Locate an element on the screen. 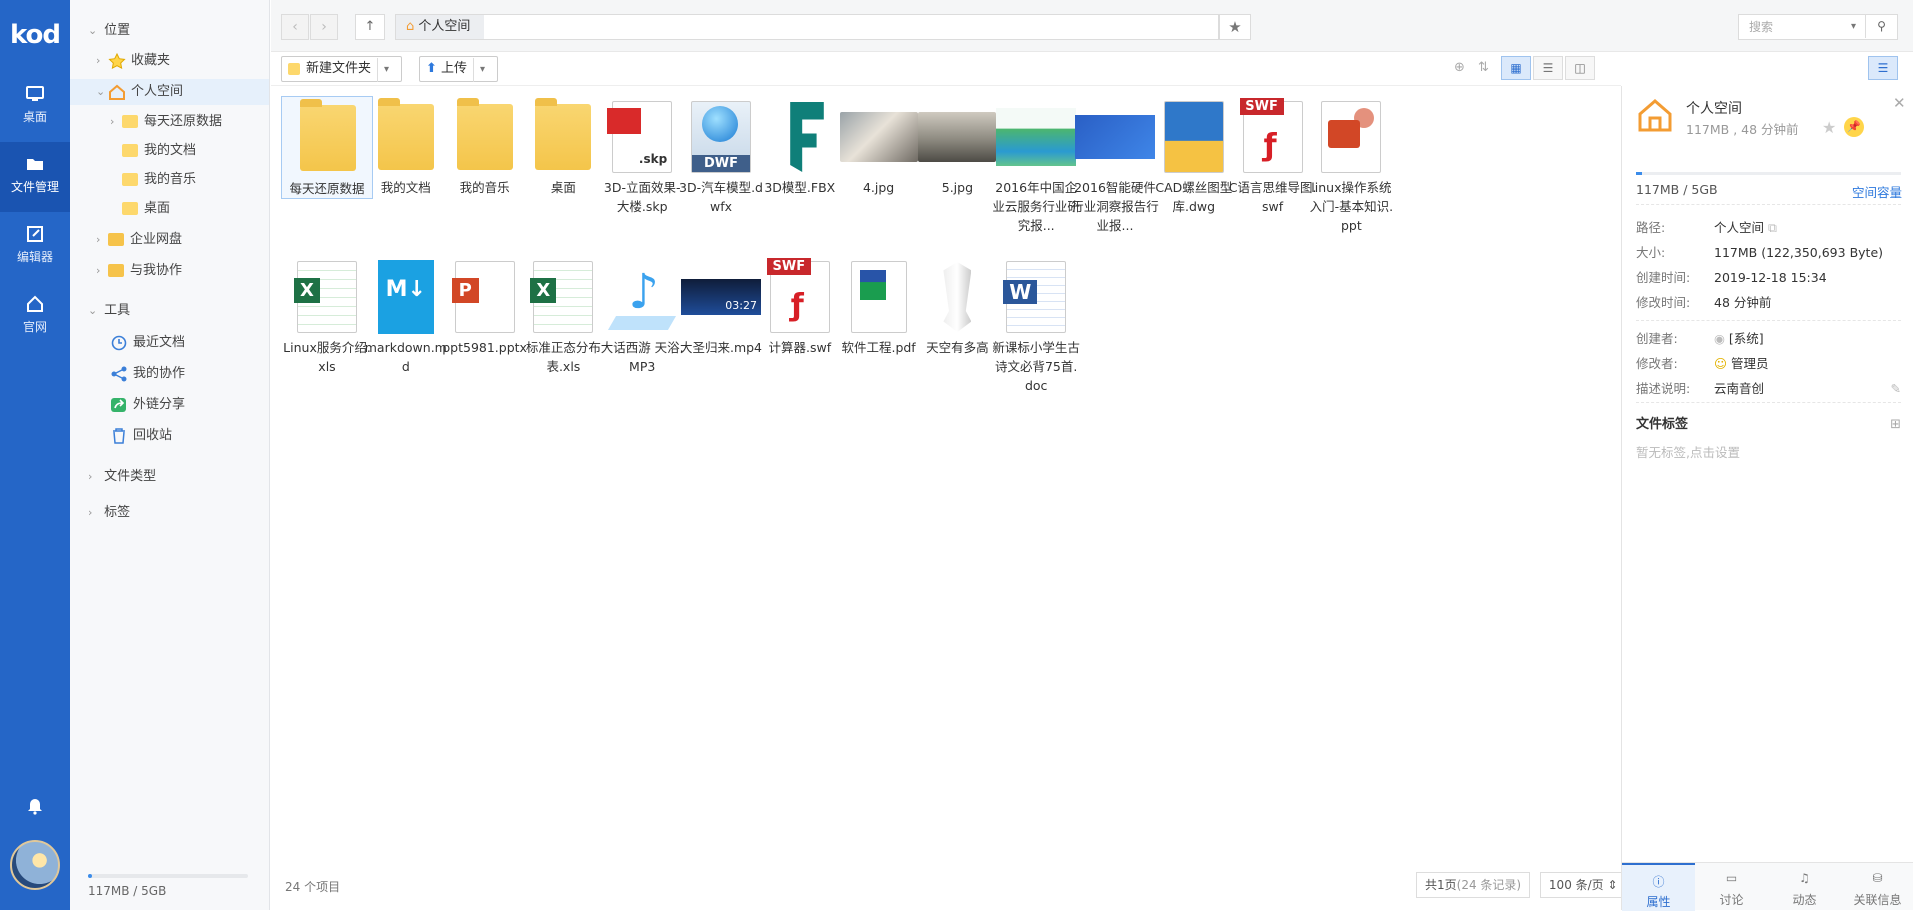  new-folder-button: 新建文件夹 ▾ is located at coordinates (342, 69).